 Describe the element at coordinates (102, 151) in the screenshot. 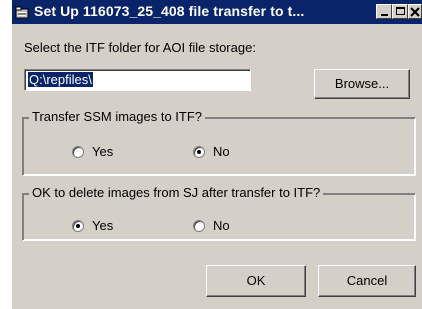

I see `ssm-yes-label: Yes` at that location.